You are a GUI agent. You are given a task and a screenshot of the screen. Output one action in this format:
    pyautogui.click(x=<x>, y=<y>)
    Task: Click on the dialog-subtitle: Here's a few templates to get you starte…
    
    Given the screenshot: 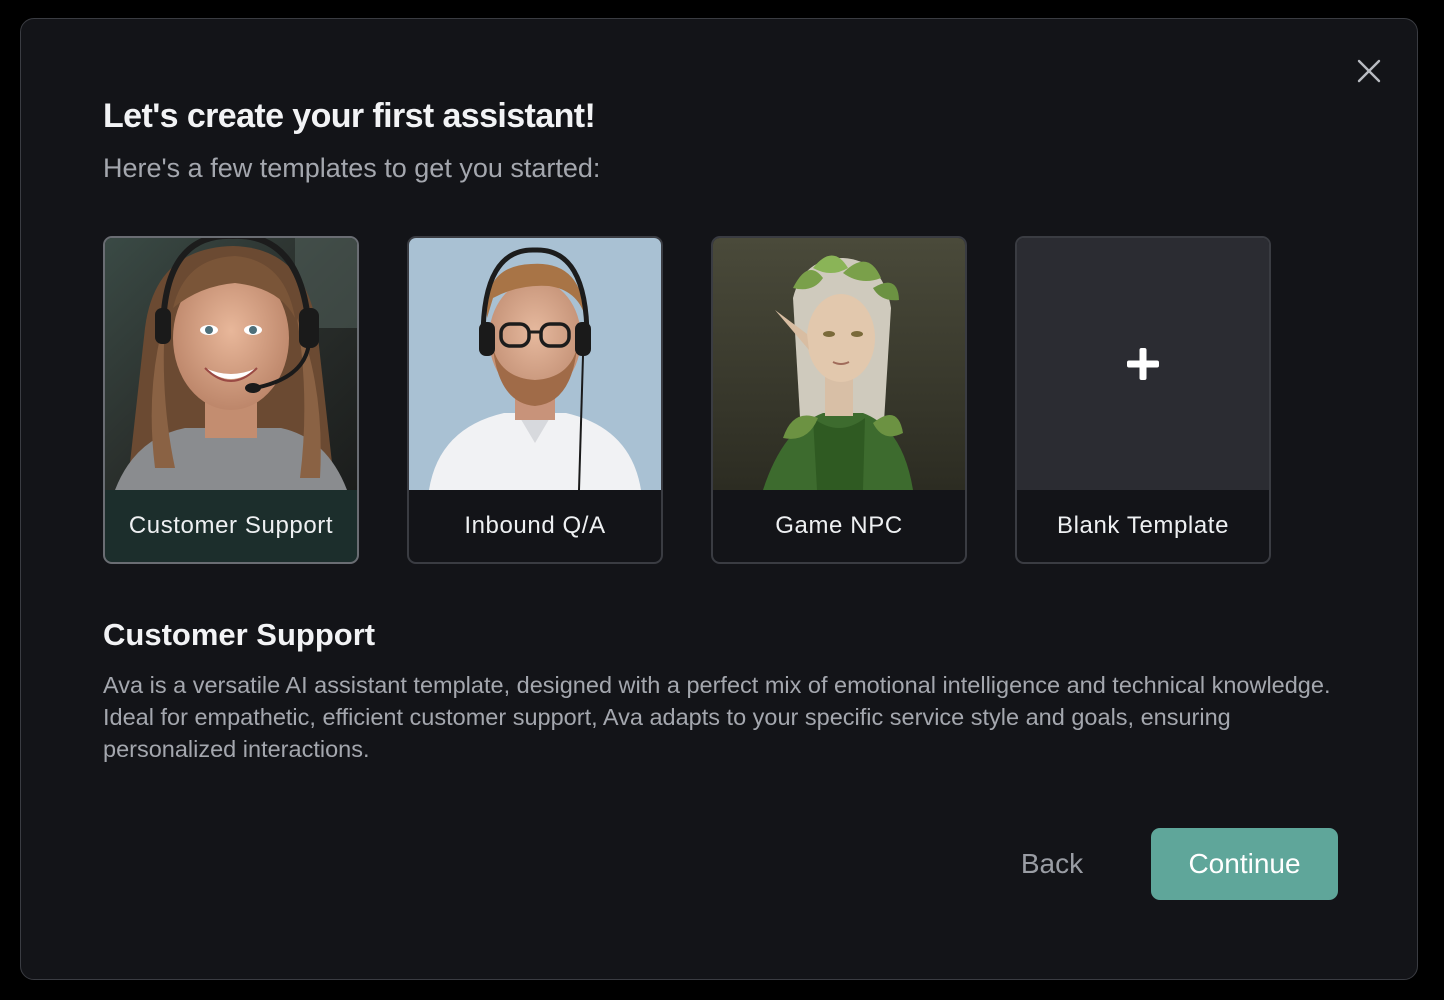 What is the action you would take?
    pyautogui.click(x=352, y=168)
    